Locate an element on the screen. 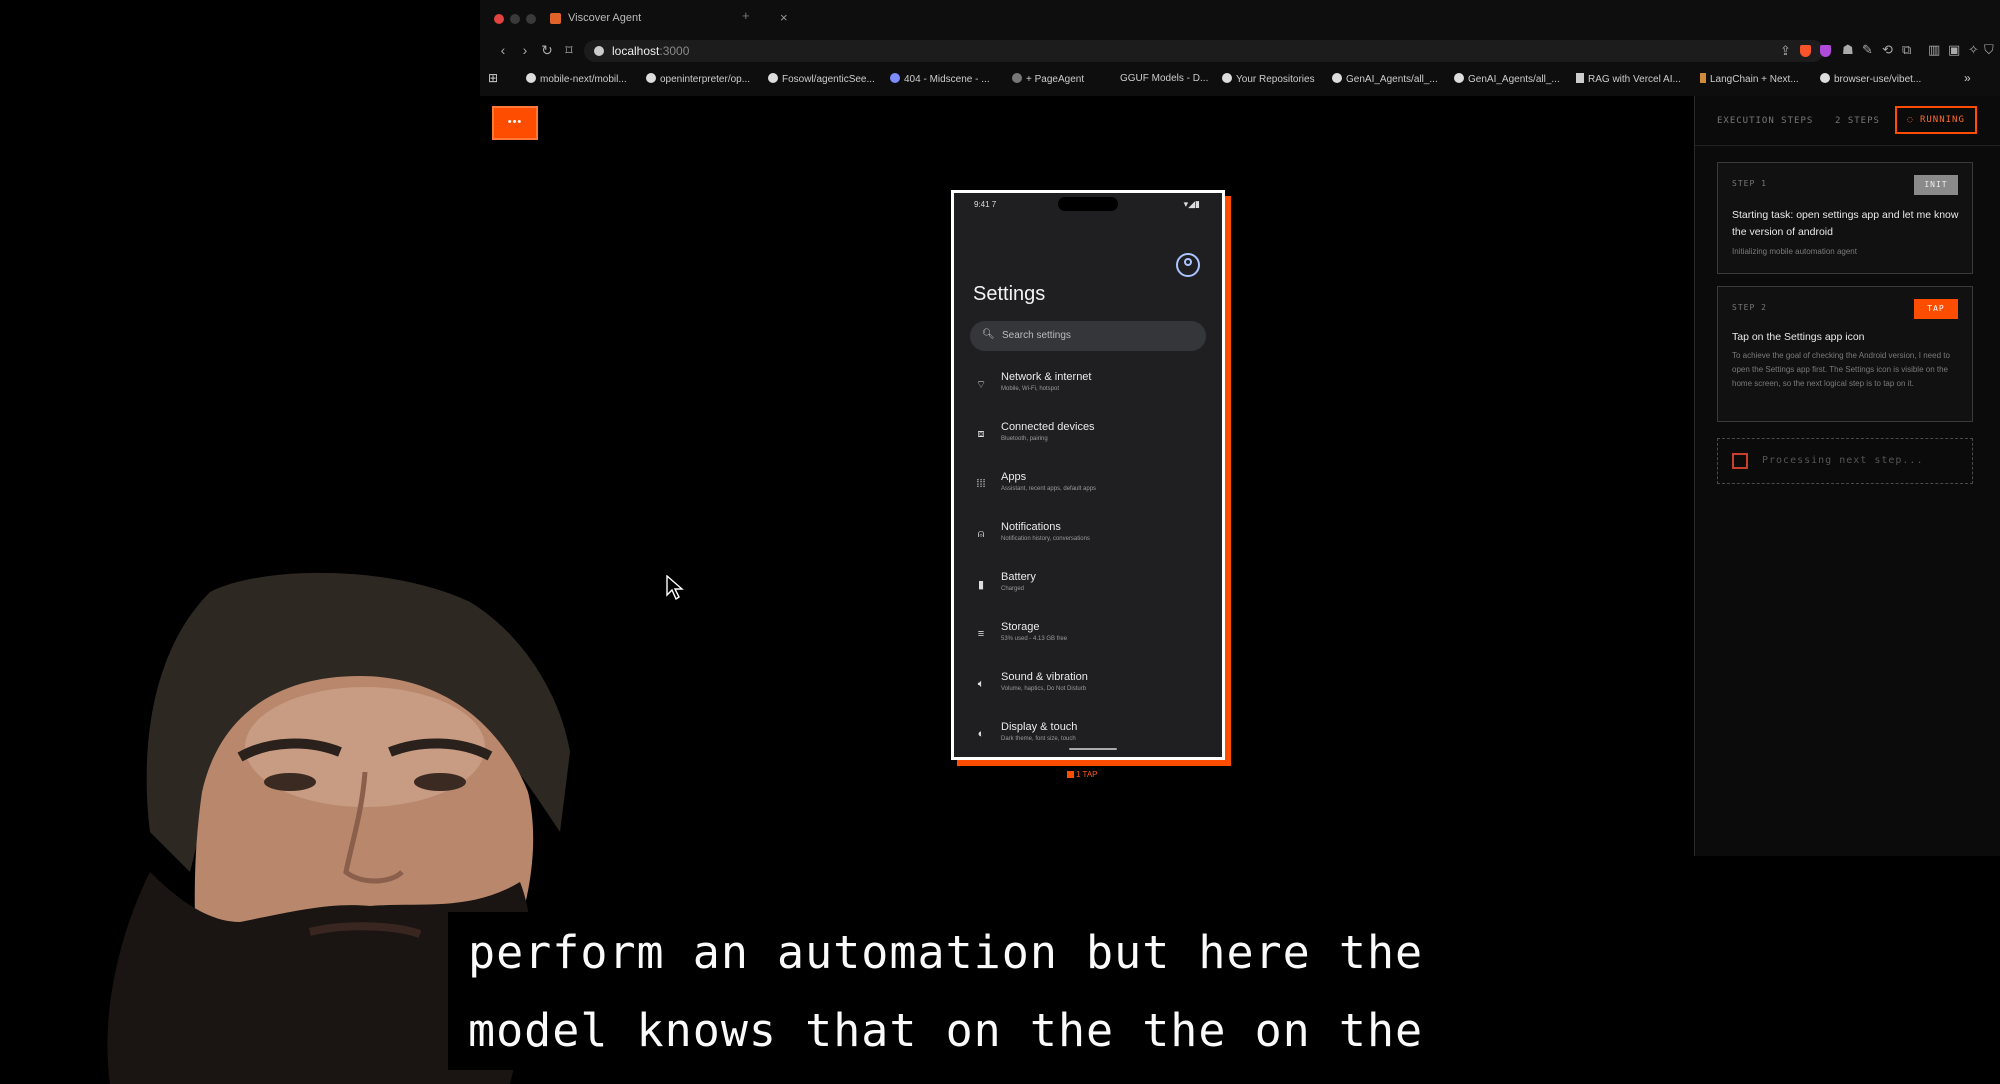 The width and height of the screenshot is (2000, 1084). settings-item-label: Battery is located at coordinates (1018, 577).